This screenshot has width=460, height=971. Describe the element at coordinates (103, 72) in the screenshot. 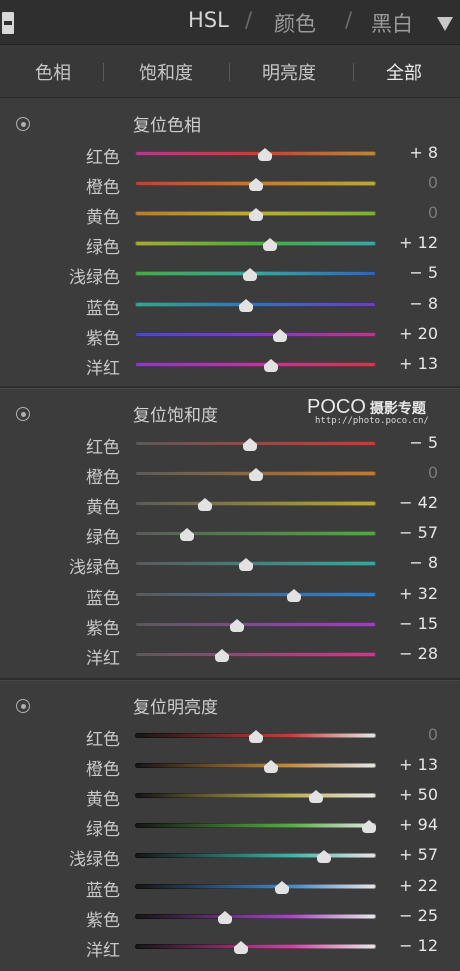

I see `tab-divider` at that location.